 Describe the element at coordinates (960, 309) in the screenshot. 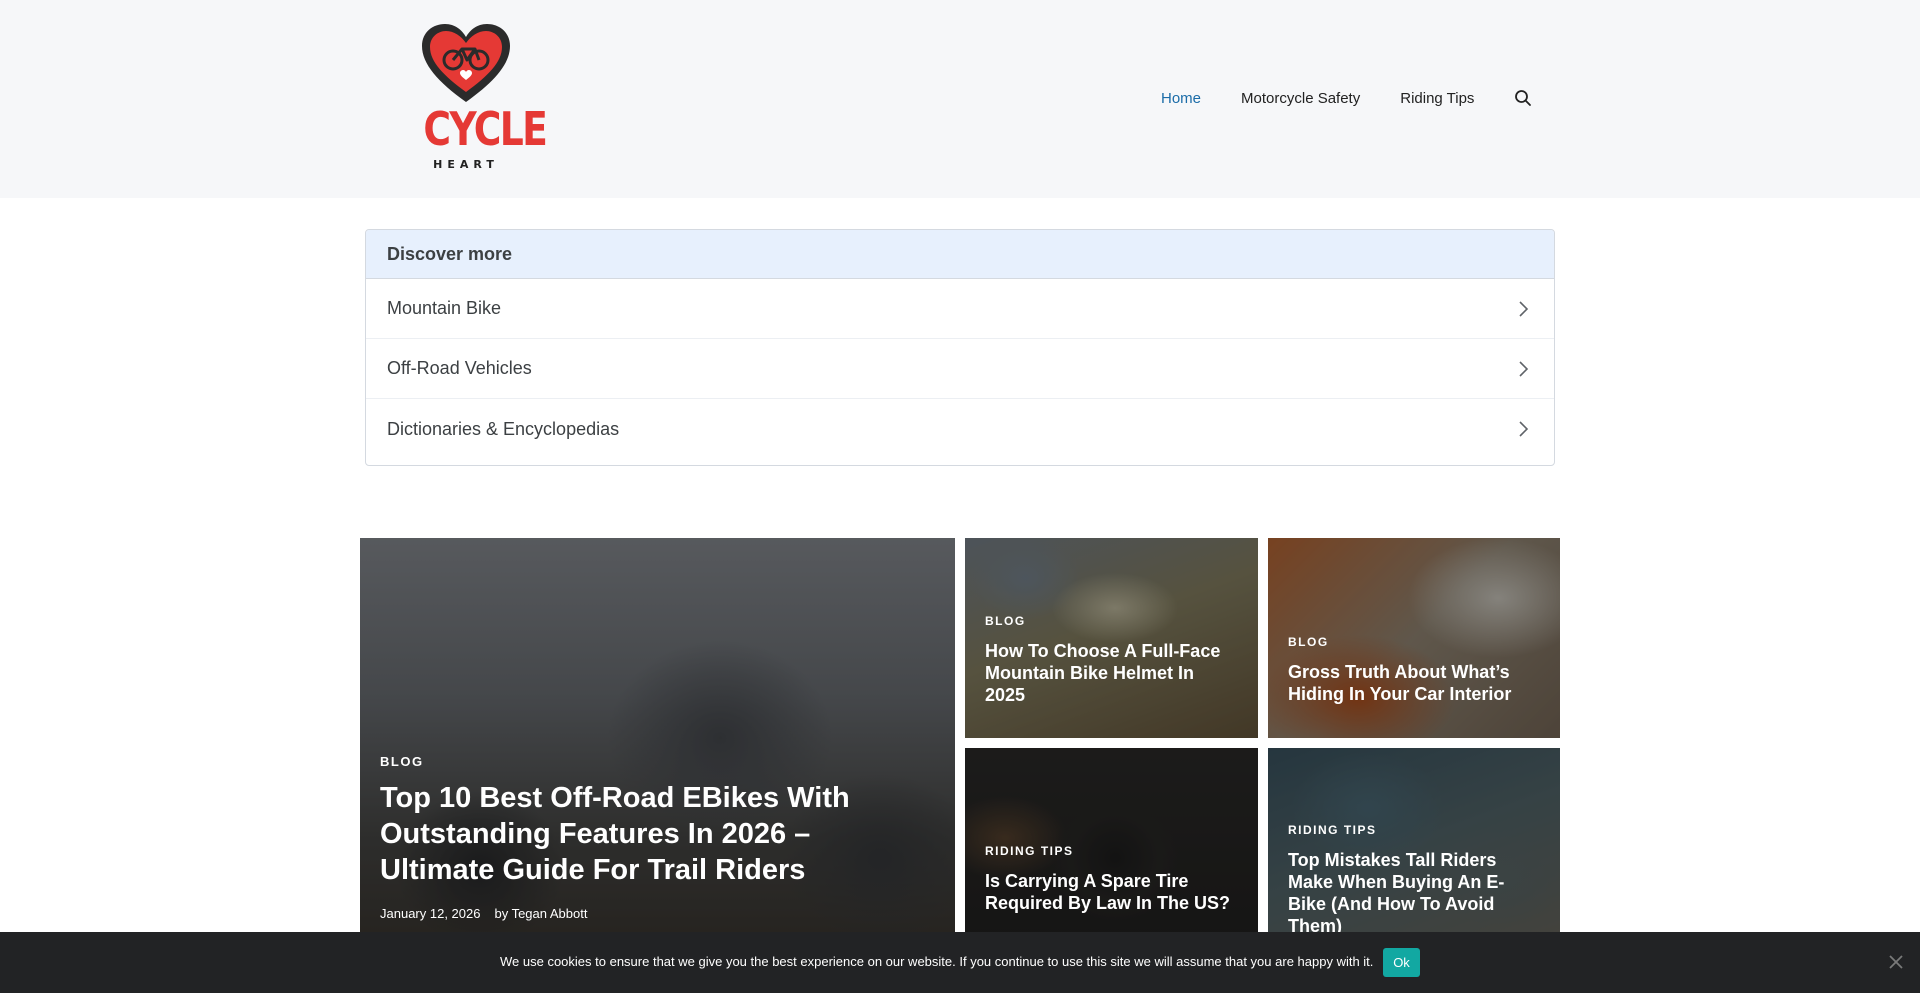

I see `discover-item-mountain-bike: Mountain Bike` at that location.